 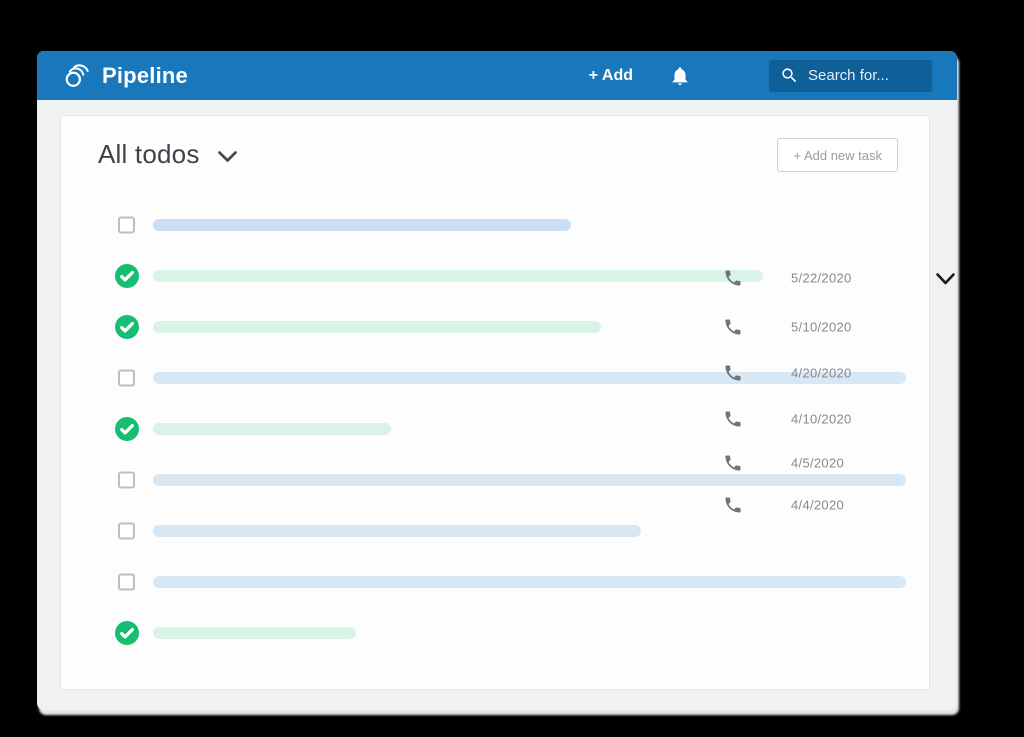 I want to click on todo-row: 5/22/2020, so click(x=495, y=276).